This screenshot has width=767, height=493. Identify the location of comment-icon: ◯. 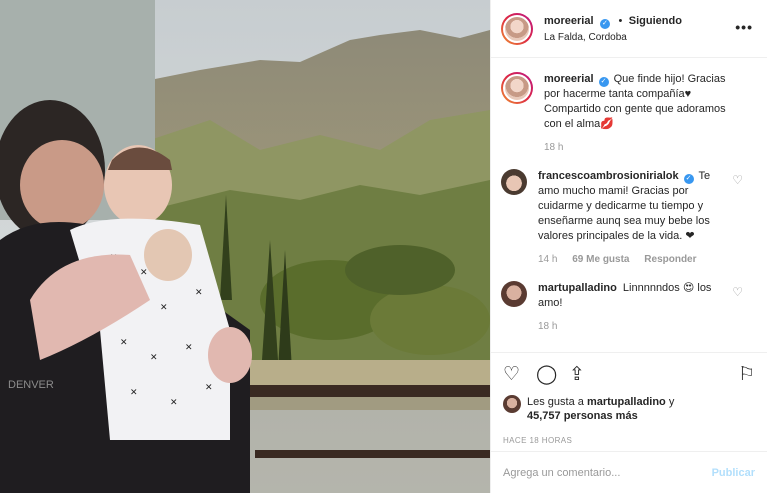
(546, 374).